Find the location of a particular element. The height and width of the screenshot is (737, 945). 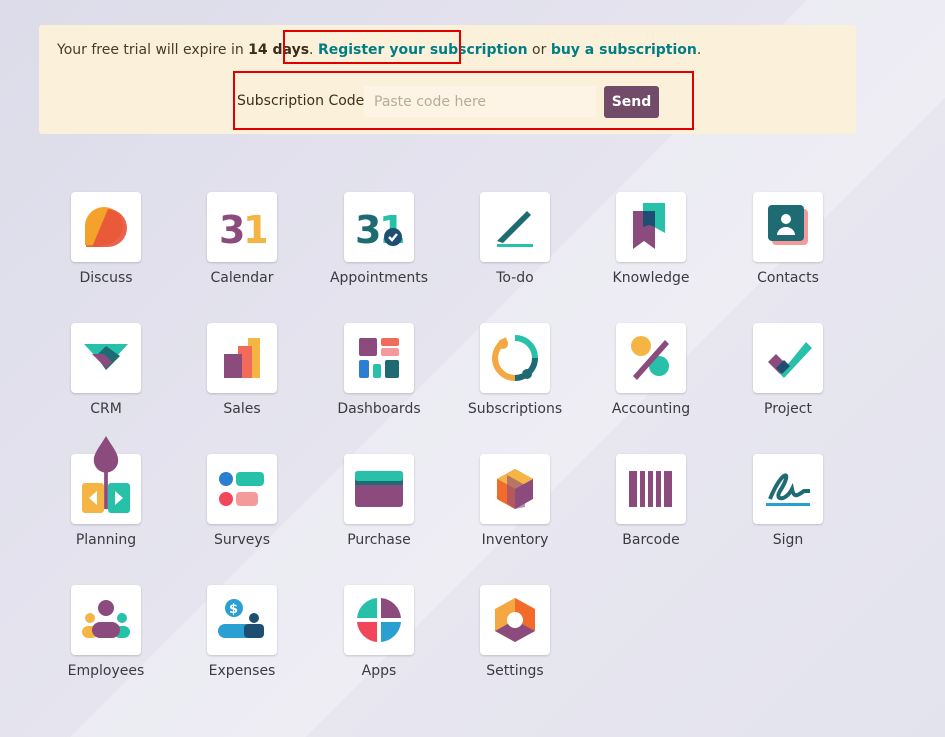

app-surveys: Surveys is located at coordinates (241, 509).